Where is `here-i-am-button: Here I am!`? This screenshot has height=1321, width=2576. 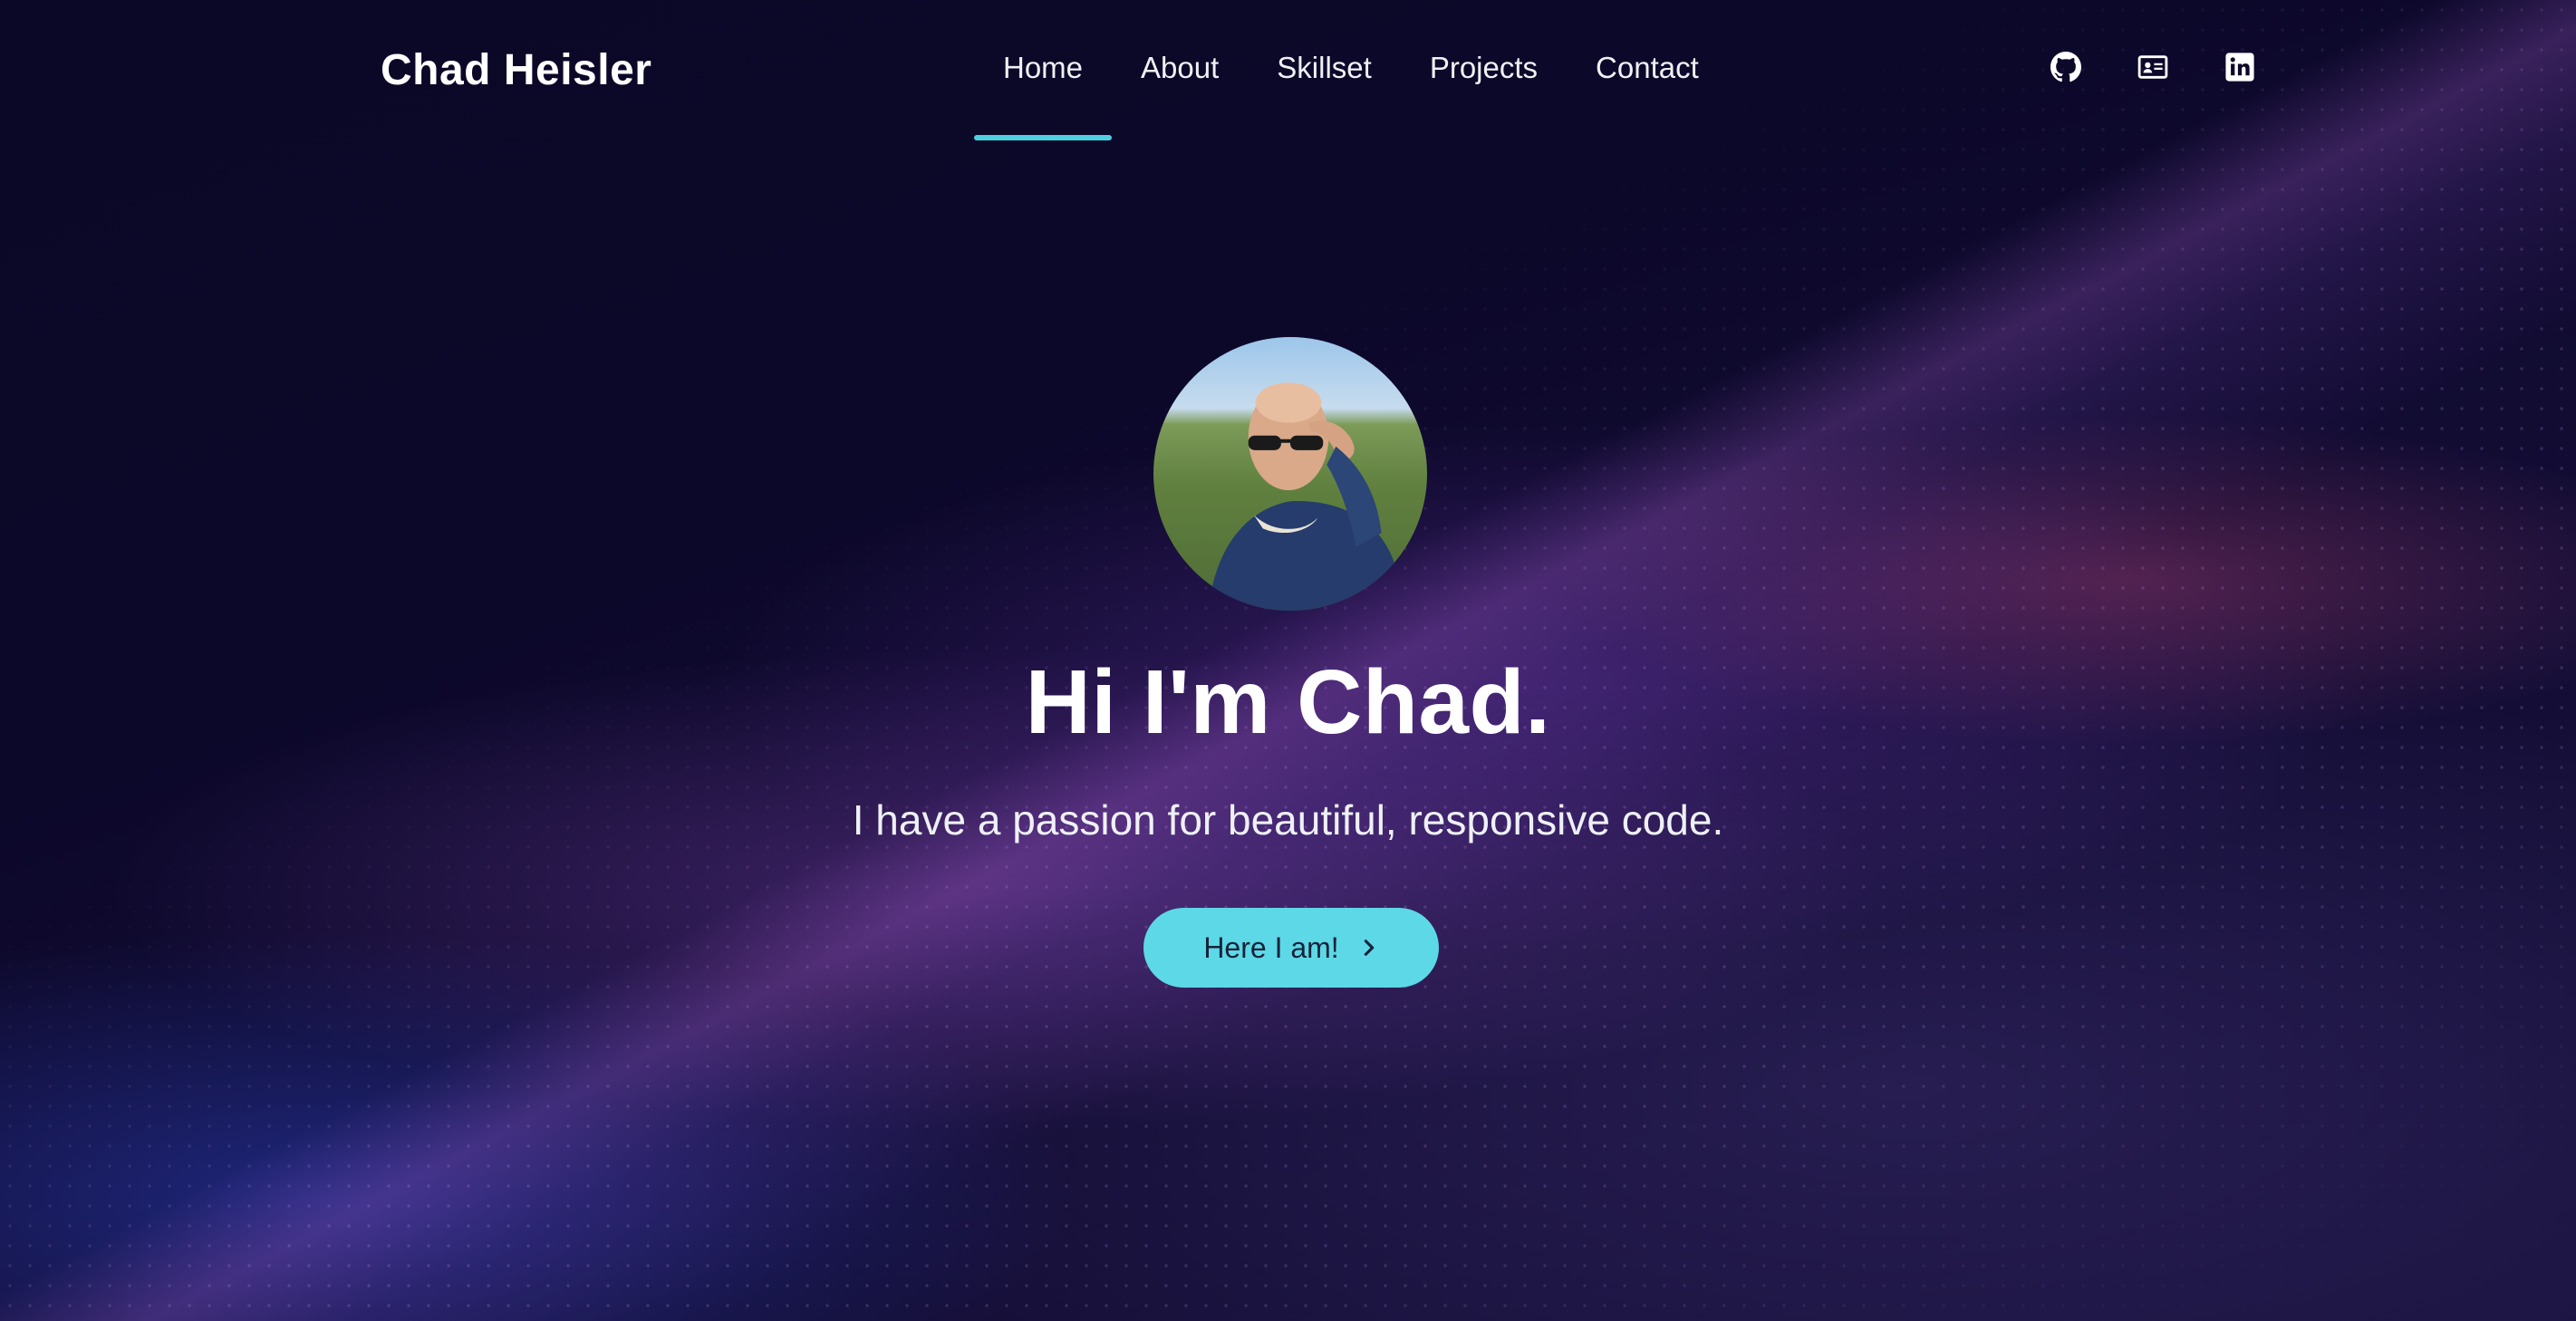
here-i-am-button: Here I am! is located at coordinates (1291, 948).